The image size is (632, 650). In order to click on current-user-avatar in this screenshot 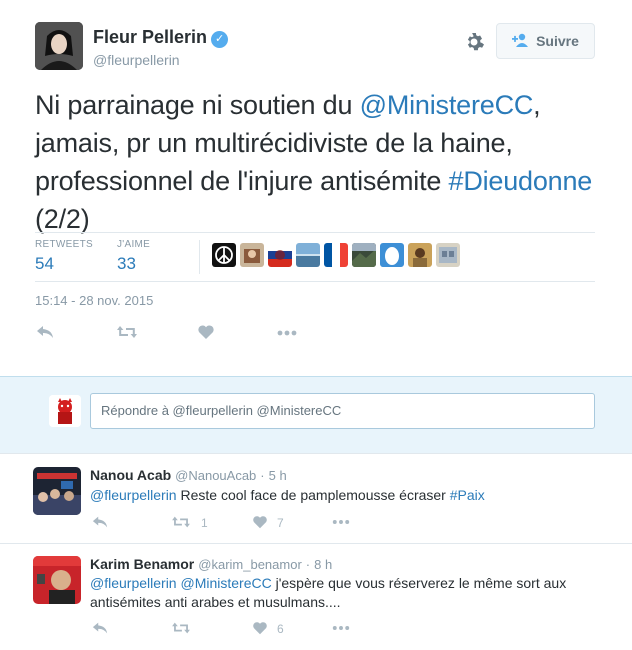, I will do `click(65, 411)`.